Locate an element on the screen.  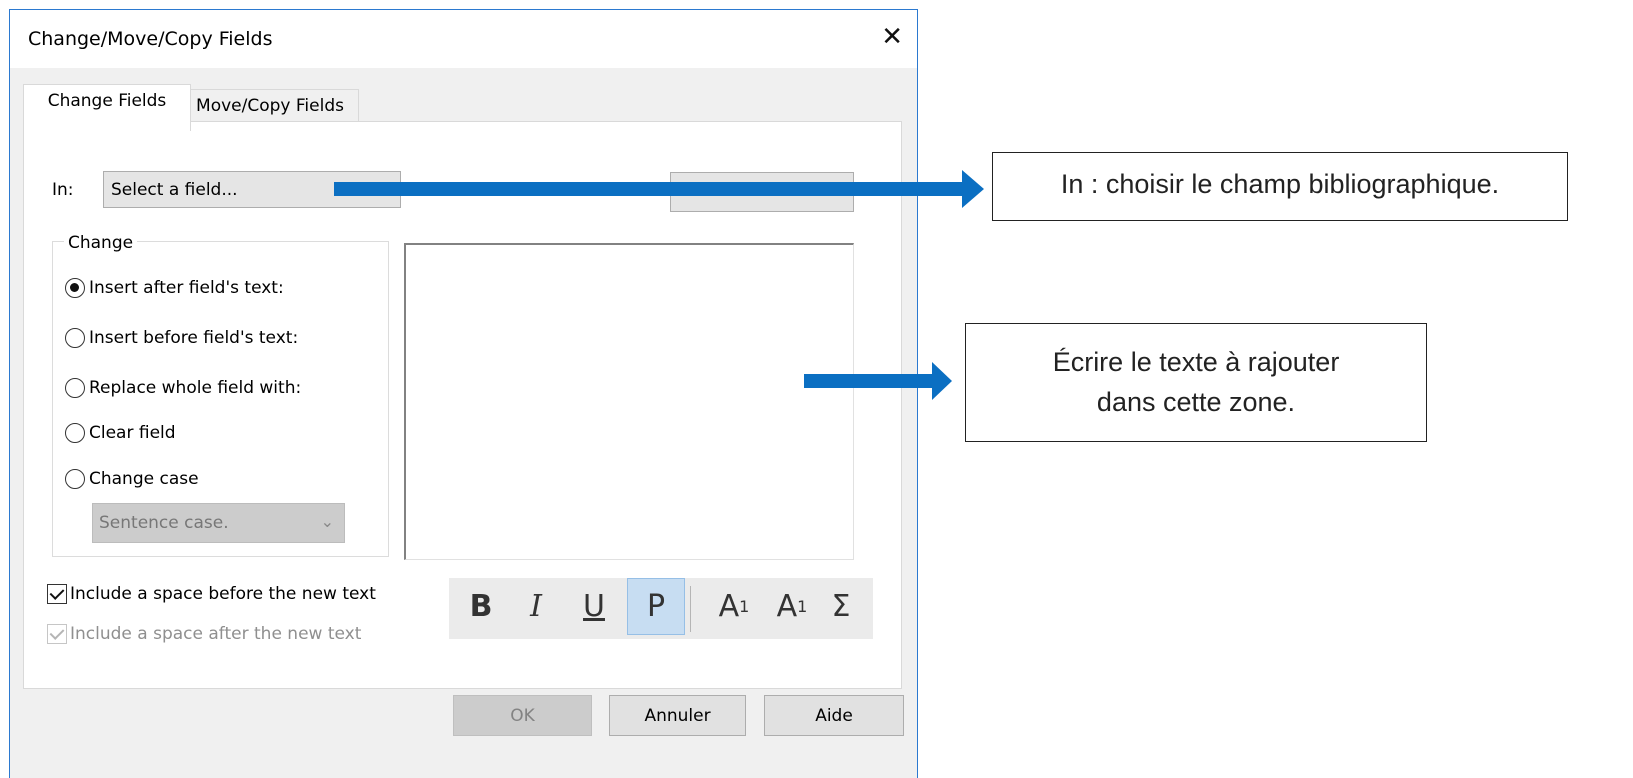
checkbox-space-before-label: Include a space before the new text is located at coordinates (223, 594).